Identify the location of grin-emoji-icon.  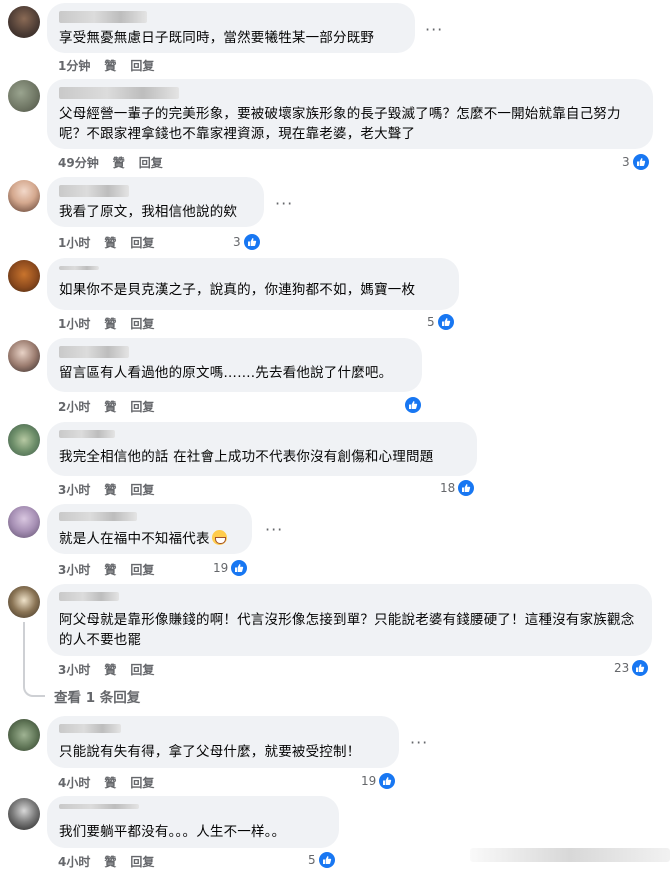
(219, 537).